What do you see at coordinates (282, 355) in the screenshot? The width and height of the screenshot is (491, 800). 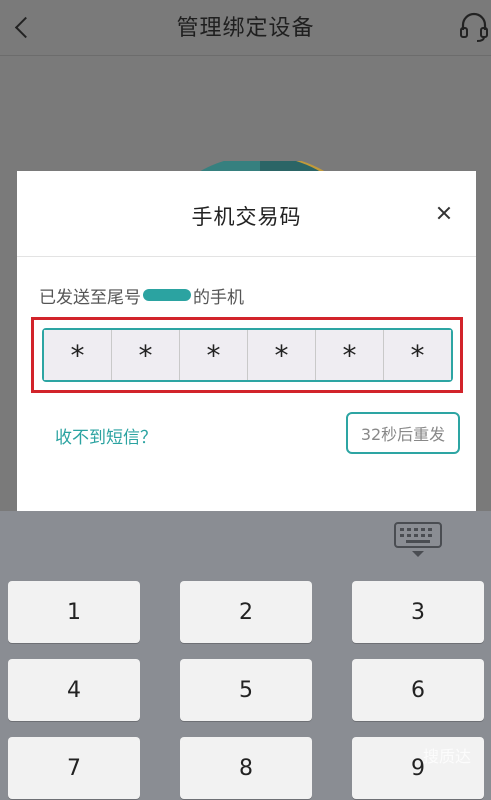 I see `code-cell-4: *` at bounding box center [282, 355].